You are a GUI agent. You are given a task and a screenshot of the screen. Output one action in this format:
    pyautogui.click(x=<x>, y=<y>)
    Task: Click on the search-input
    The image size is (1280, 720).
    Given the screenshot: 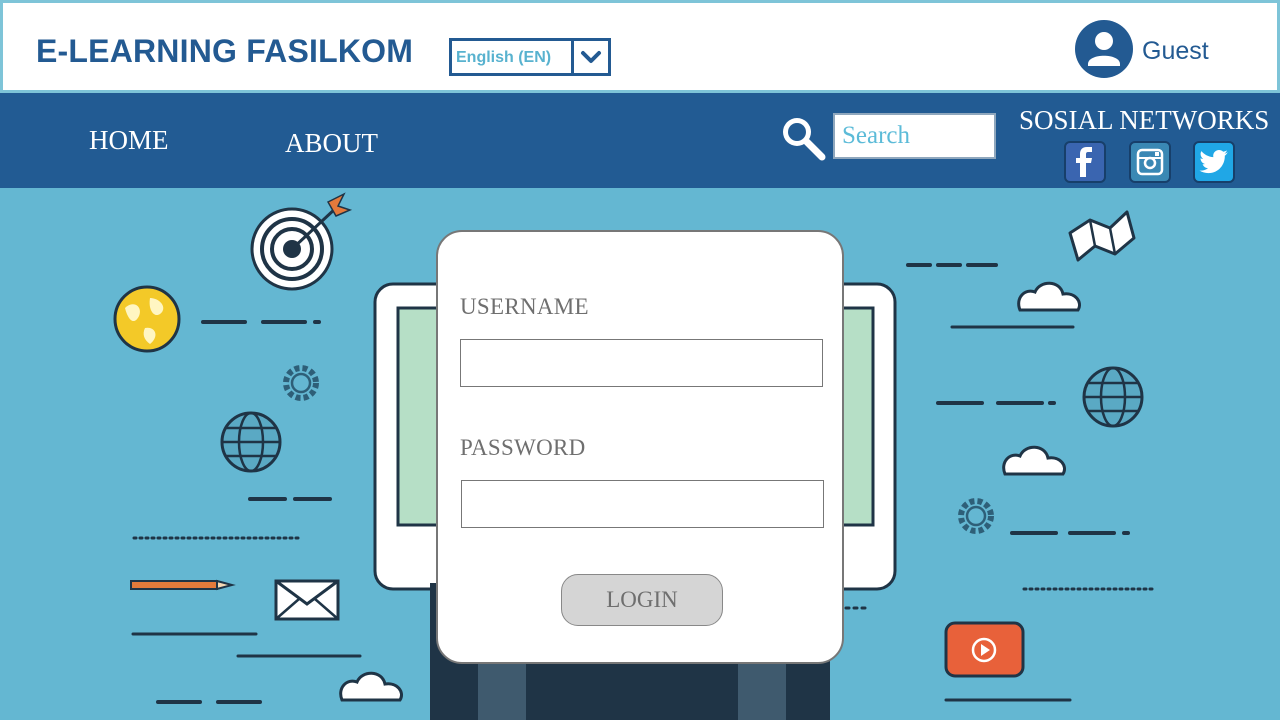 What is the action you would take?
    pyautogui.click(x=914, y=136)
    